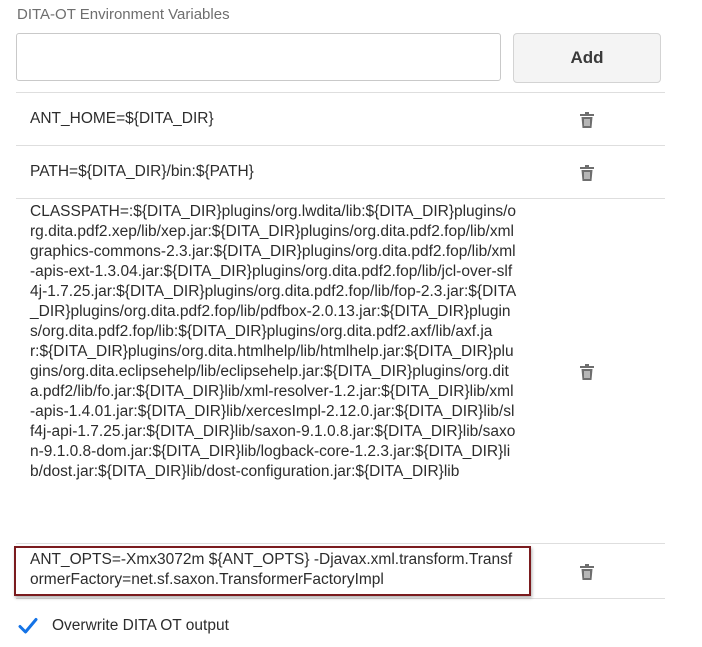 This screenshot has width=702, height=647. I want to click on checkmark-icon, so click(28, 626).